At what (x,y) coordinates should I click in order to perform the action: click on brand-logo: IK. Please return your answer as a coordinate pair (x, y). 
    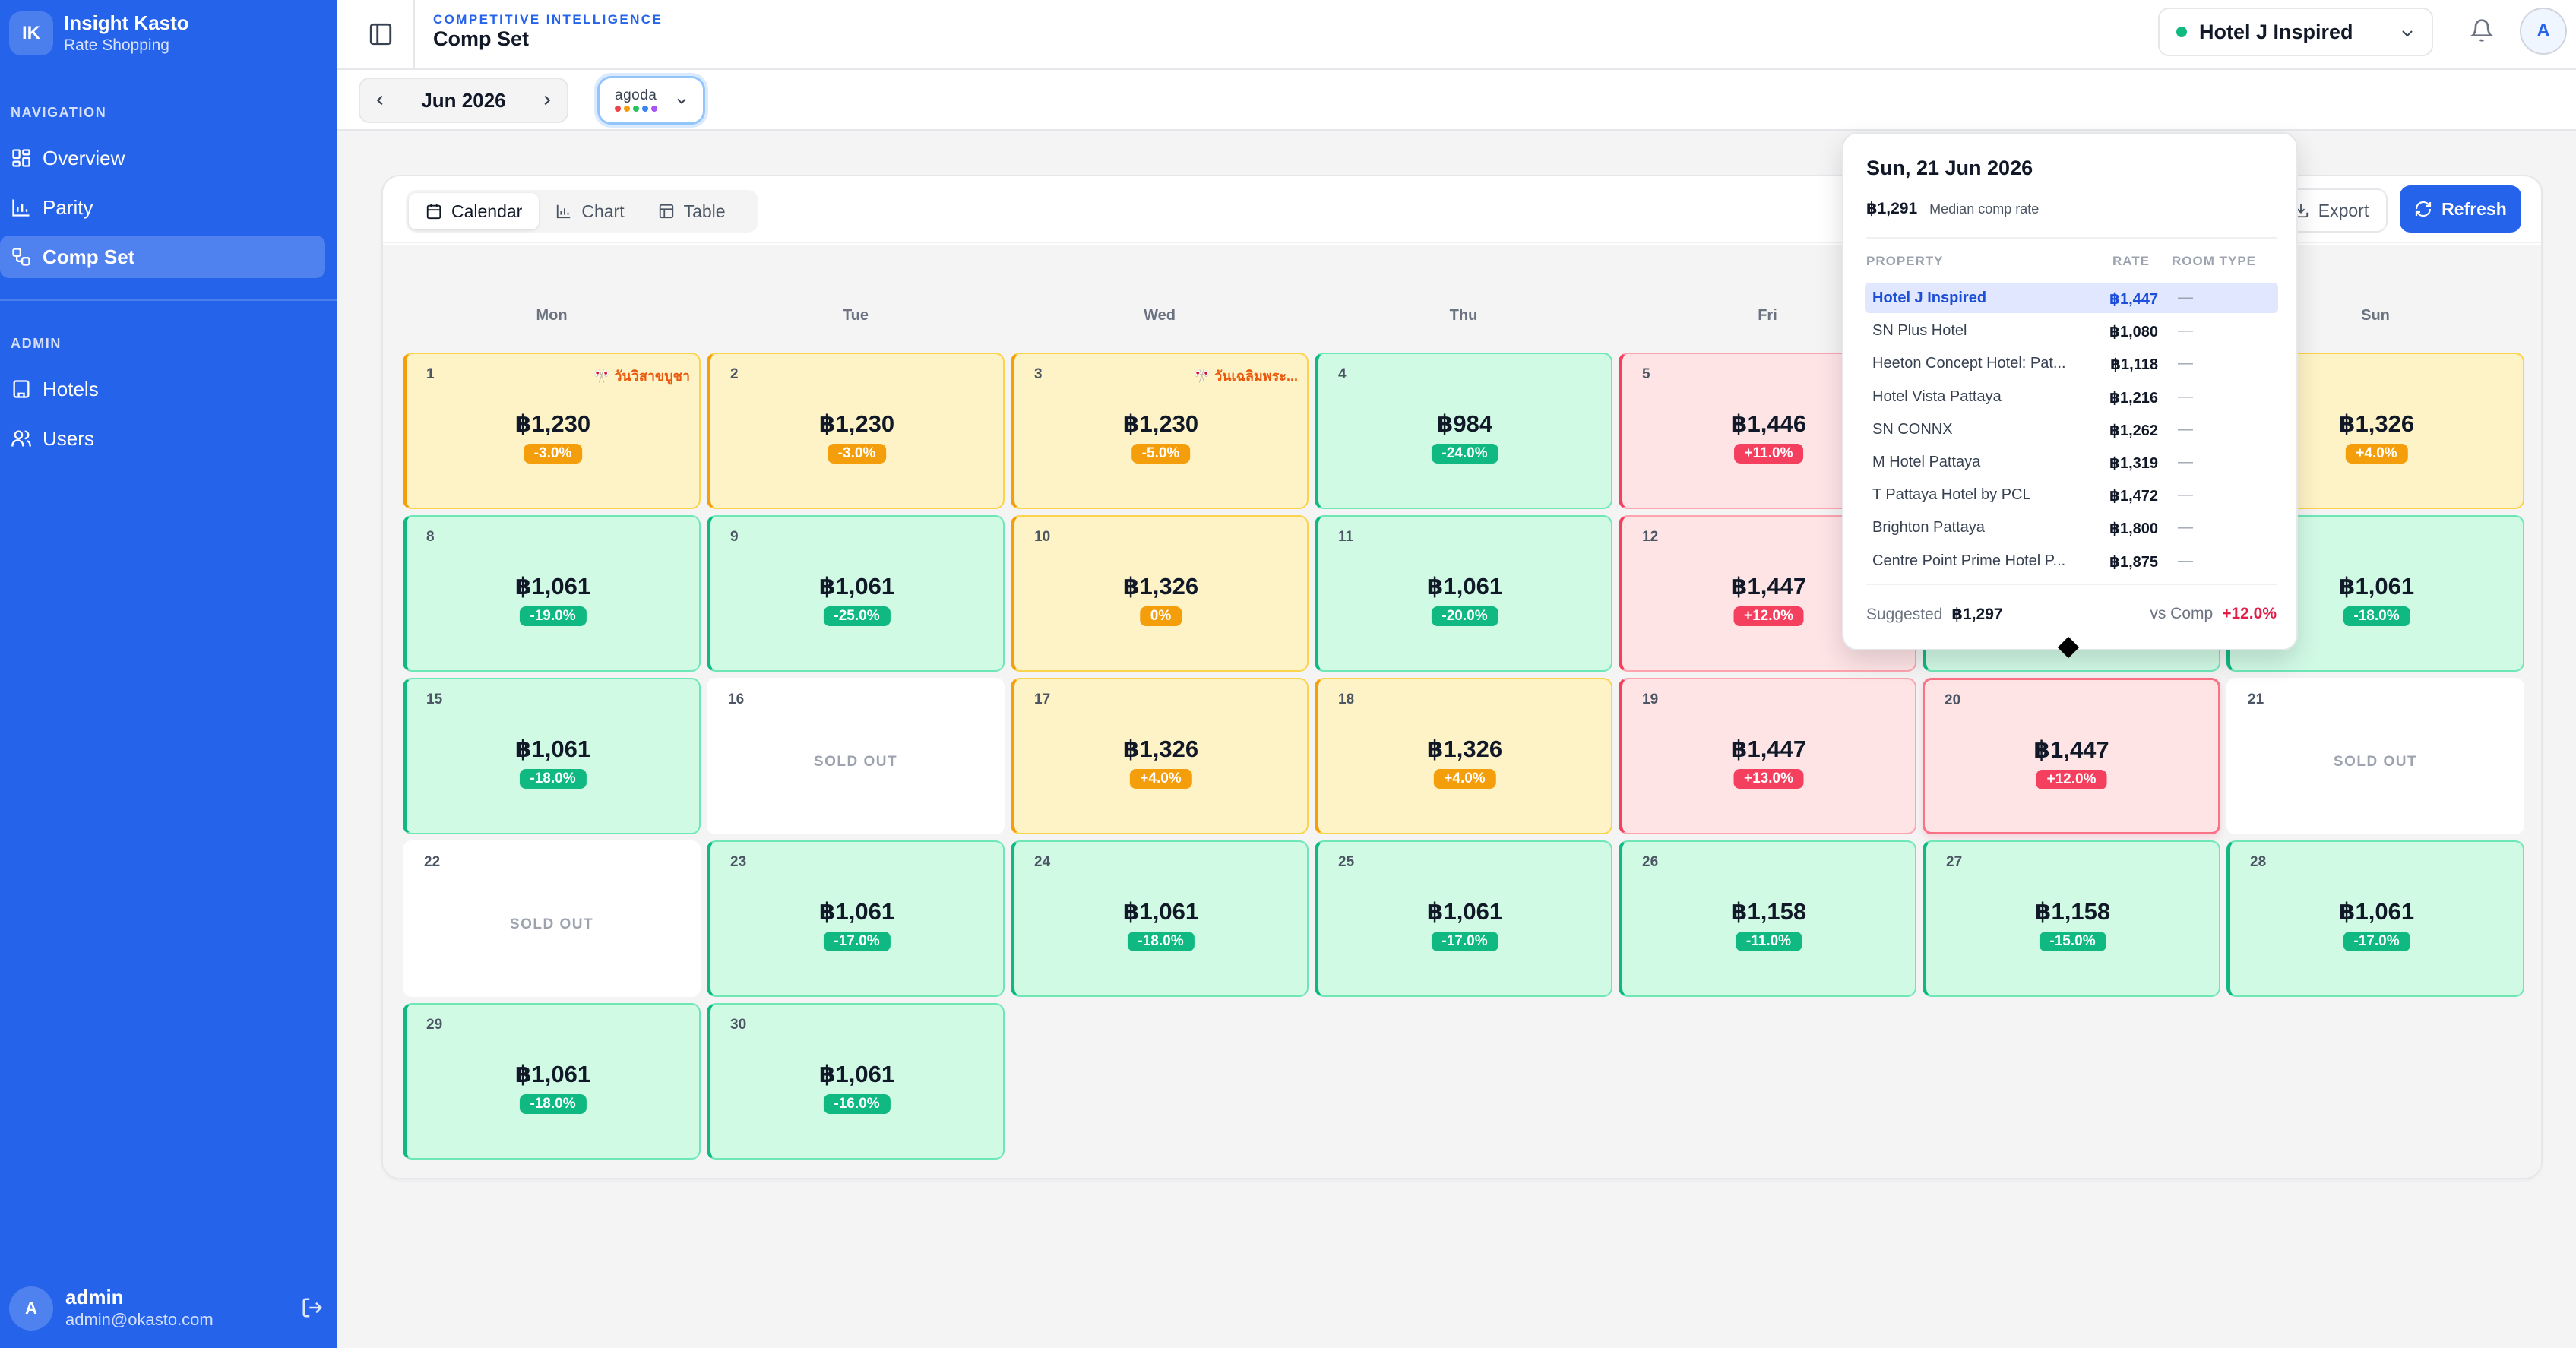
    Looking at the image, I should click on (31, 33).